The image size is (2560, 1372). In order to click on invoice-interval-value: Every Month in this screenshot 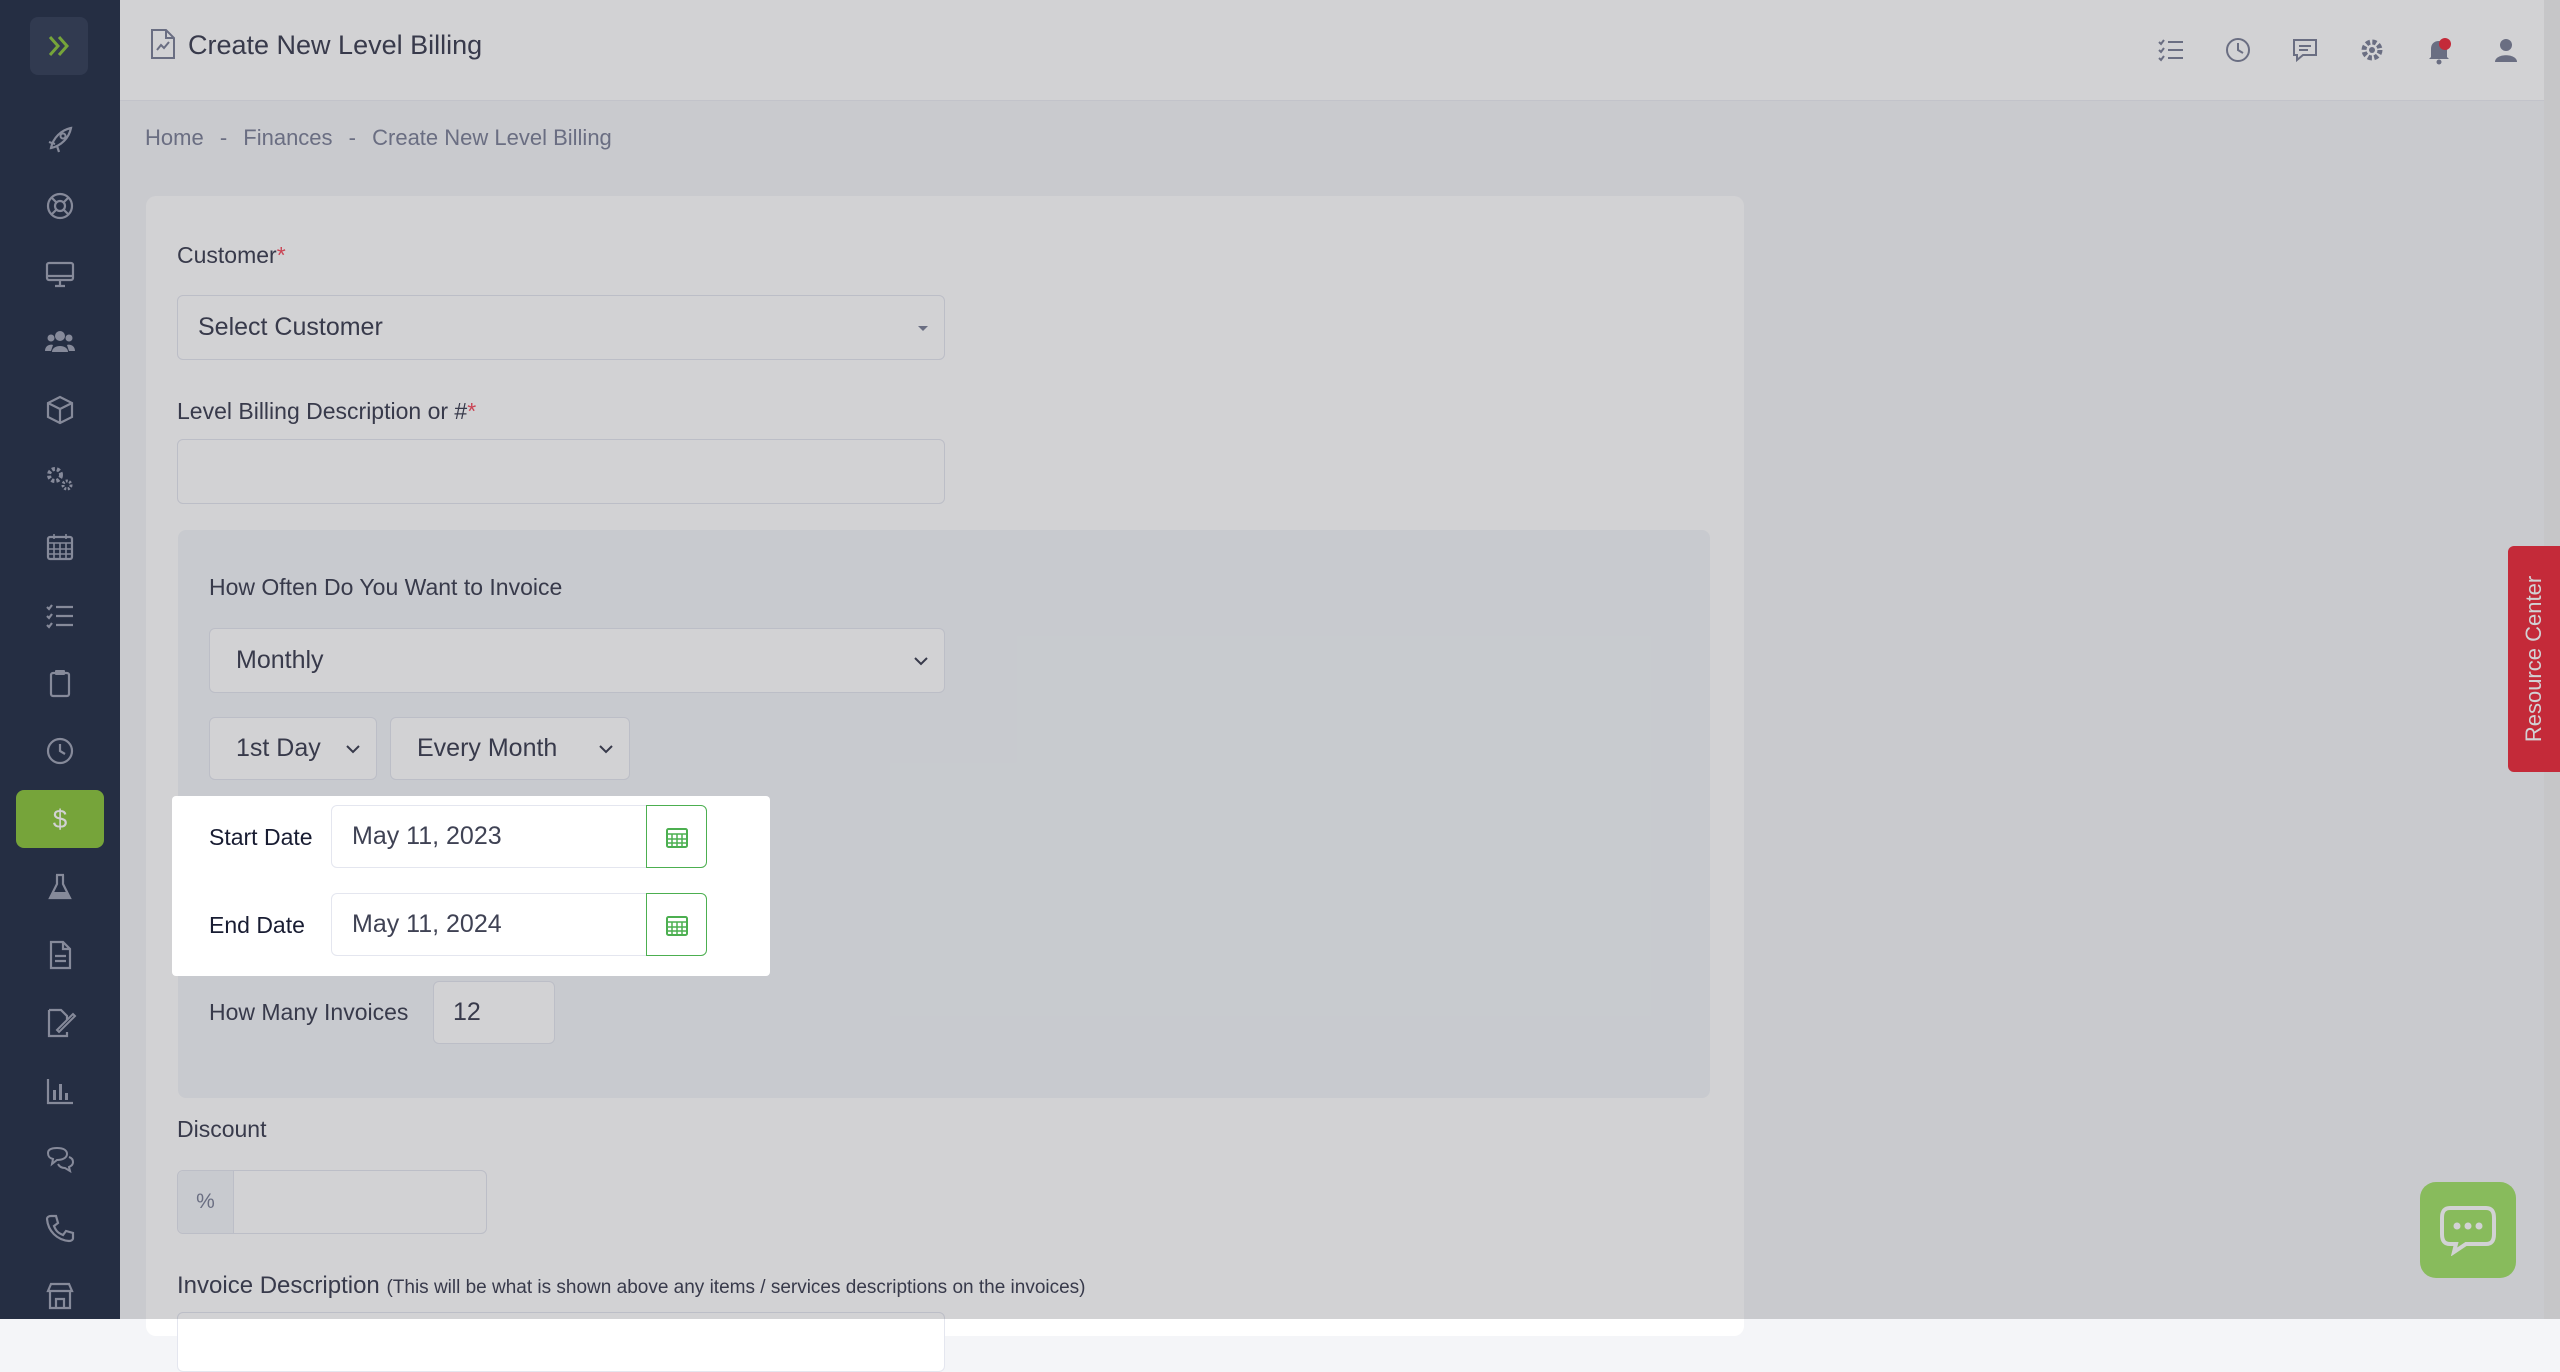, I will do `click(487, 748)`.